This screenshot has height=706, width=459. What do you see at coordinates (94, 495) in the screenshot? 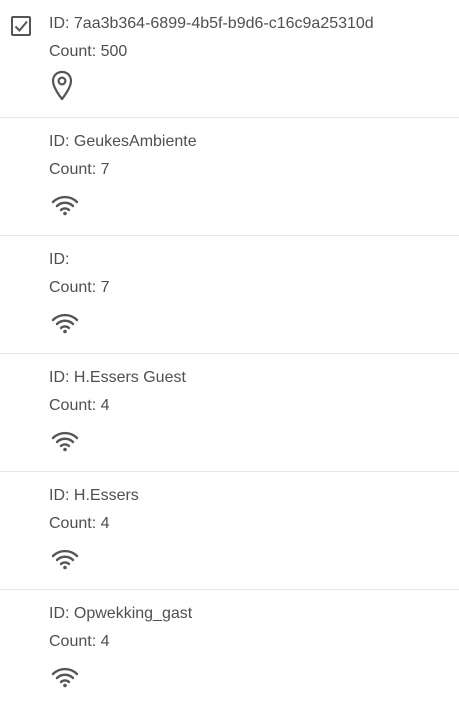
I see `item-id: ID: H.Essers` at bounding box center [94, 495].